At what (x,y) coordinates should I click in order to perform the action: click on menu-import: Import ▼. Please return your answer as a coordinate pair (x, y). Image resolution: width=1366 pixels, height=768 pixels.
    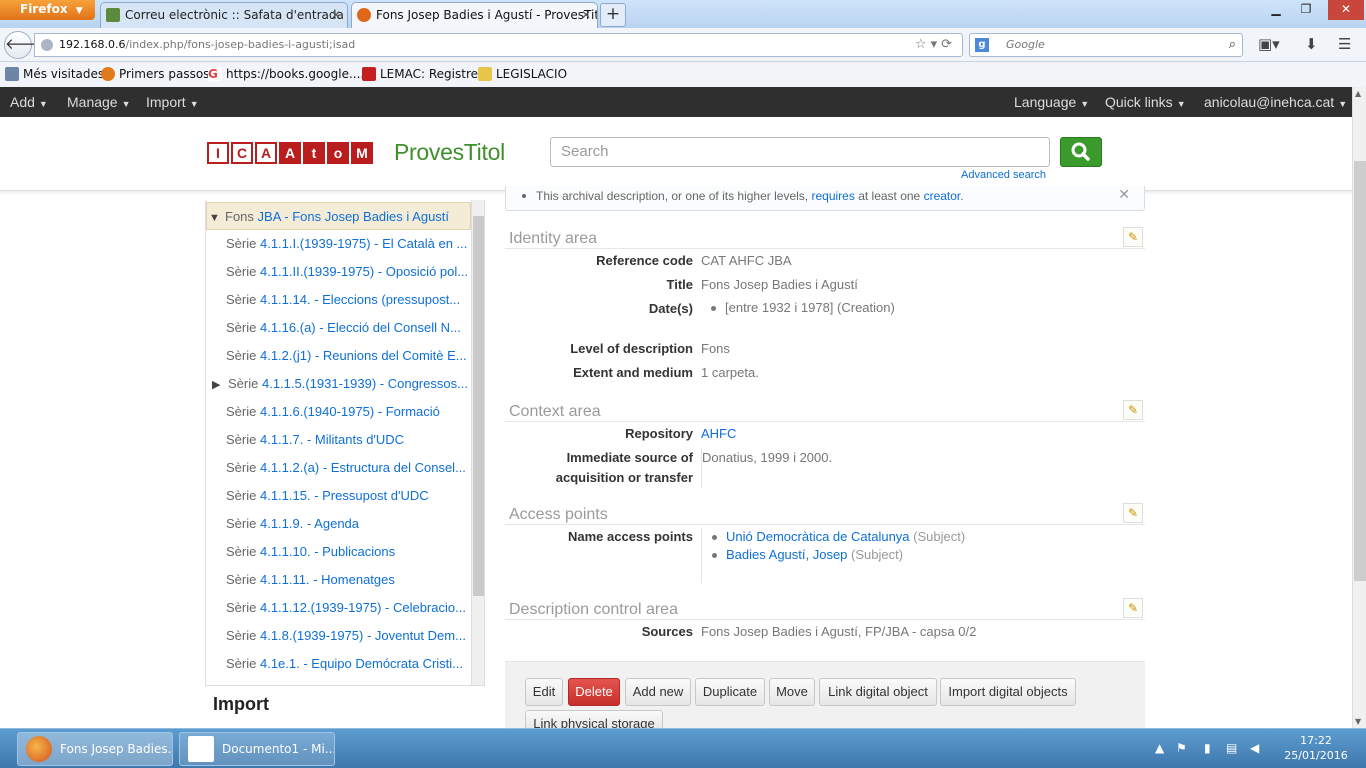
    Looking at the image, I should click on (172, 102).